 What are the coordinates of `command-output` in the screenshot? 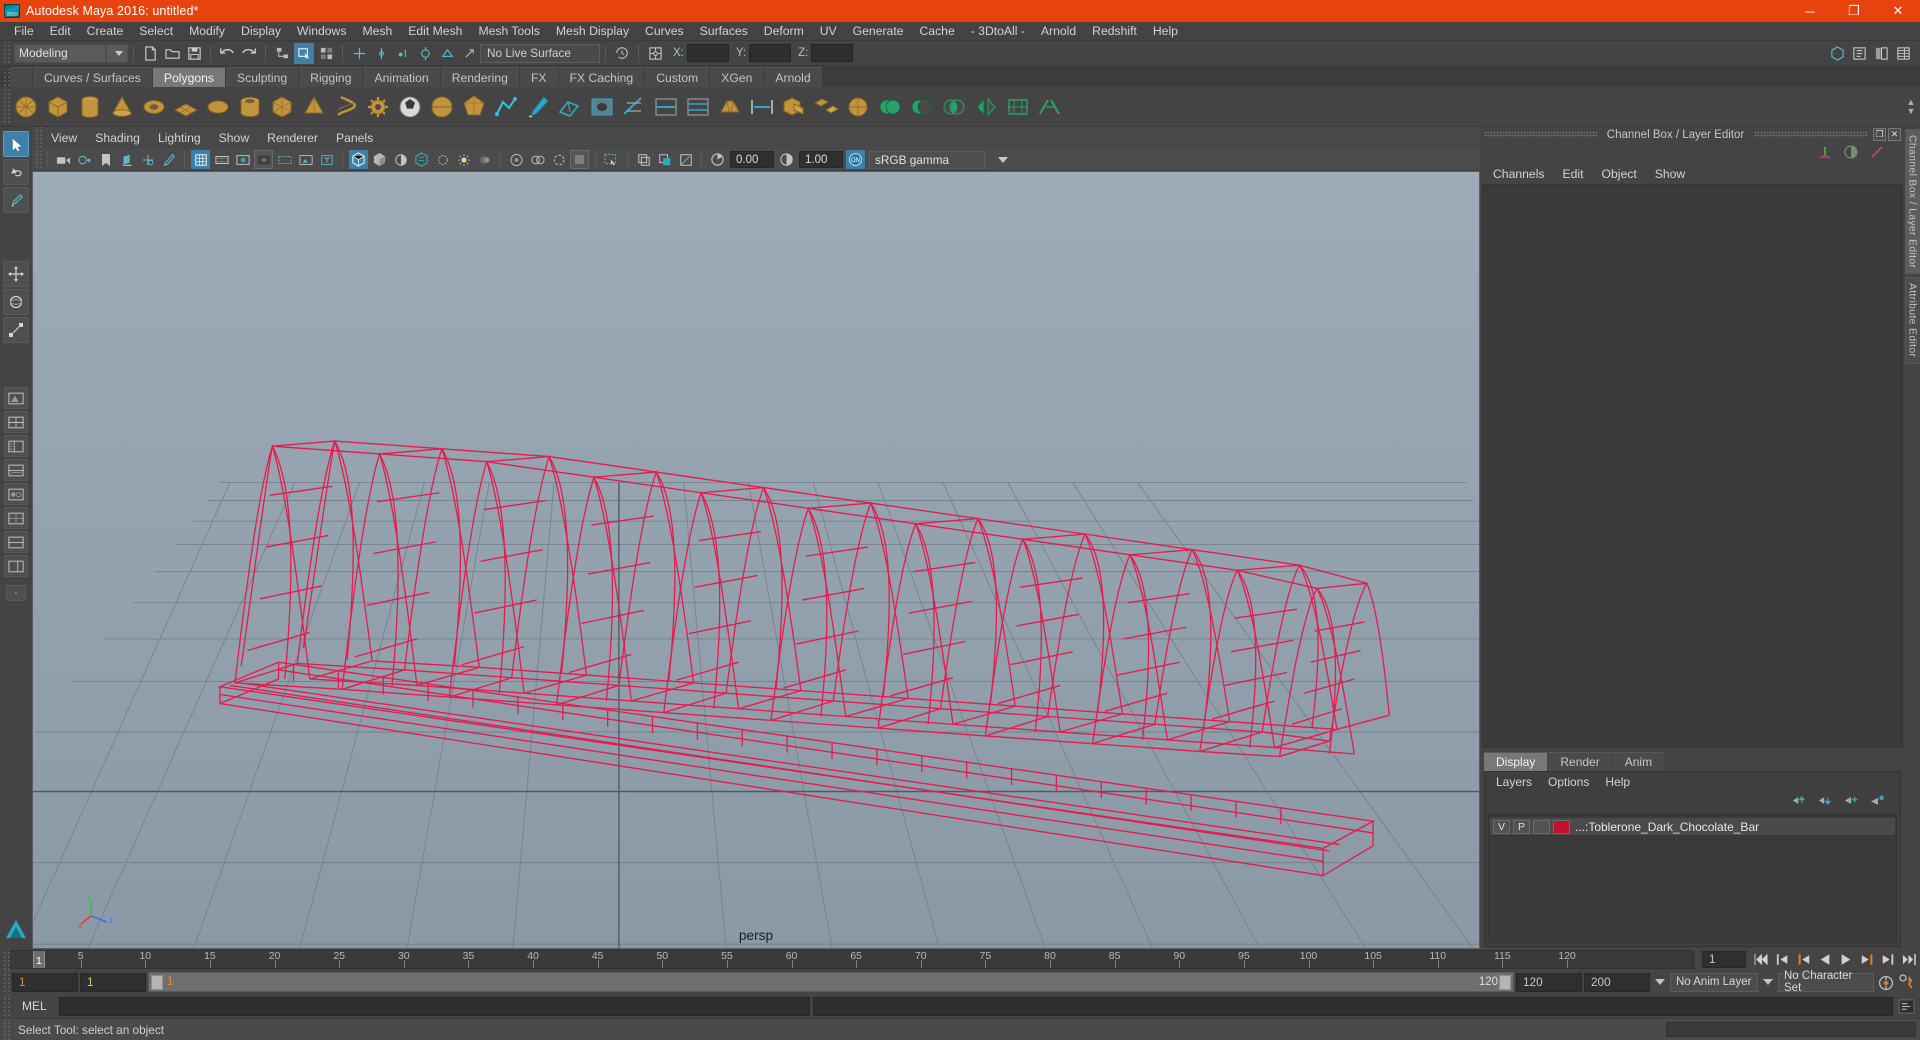 It's located at (1353, 1006).